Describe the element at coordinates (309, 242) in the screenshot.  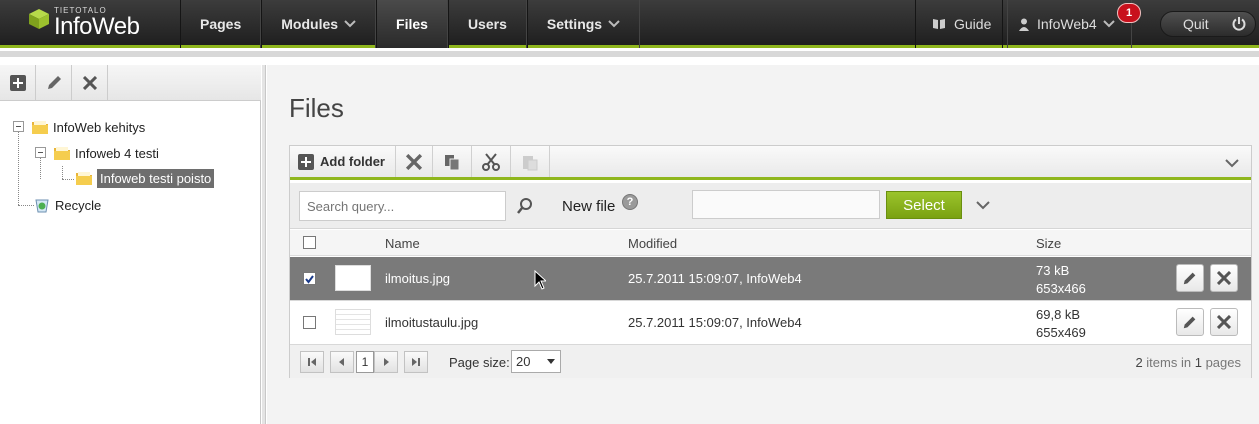
I see `select-all-checkbox` at that location.